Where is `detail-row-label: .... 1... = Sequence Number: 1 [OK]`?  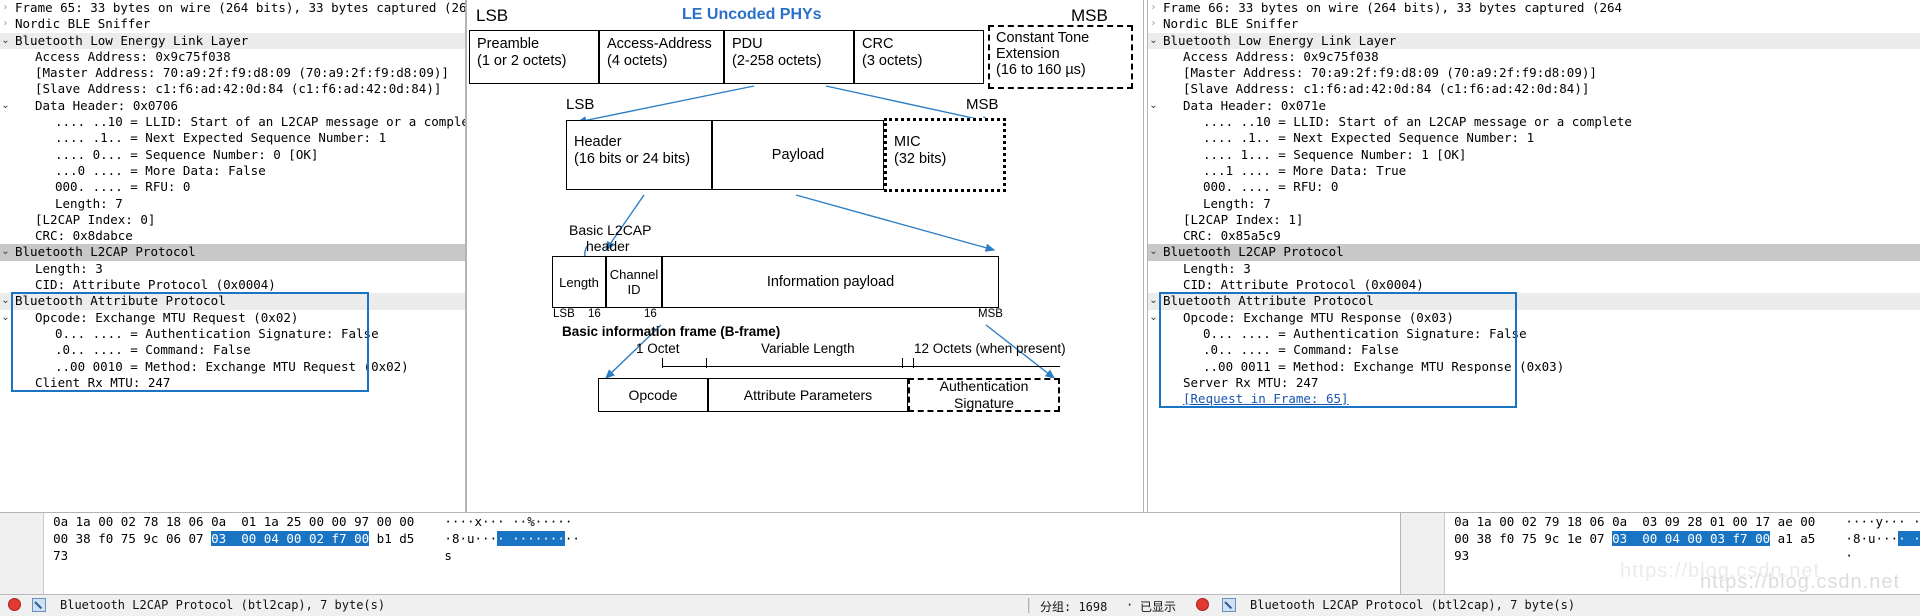
detail-row-label: .... 1... = Sequence Number: 1 [OK] is located at coordinates (1335, 154).